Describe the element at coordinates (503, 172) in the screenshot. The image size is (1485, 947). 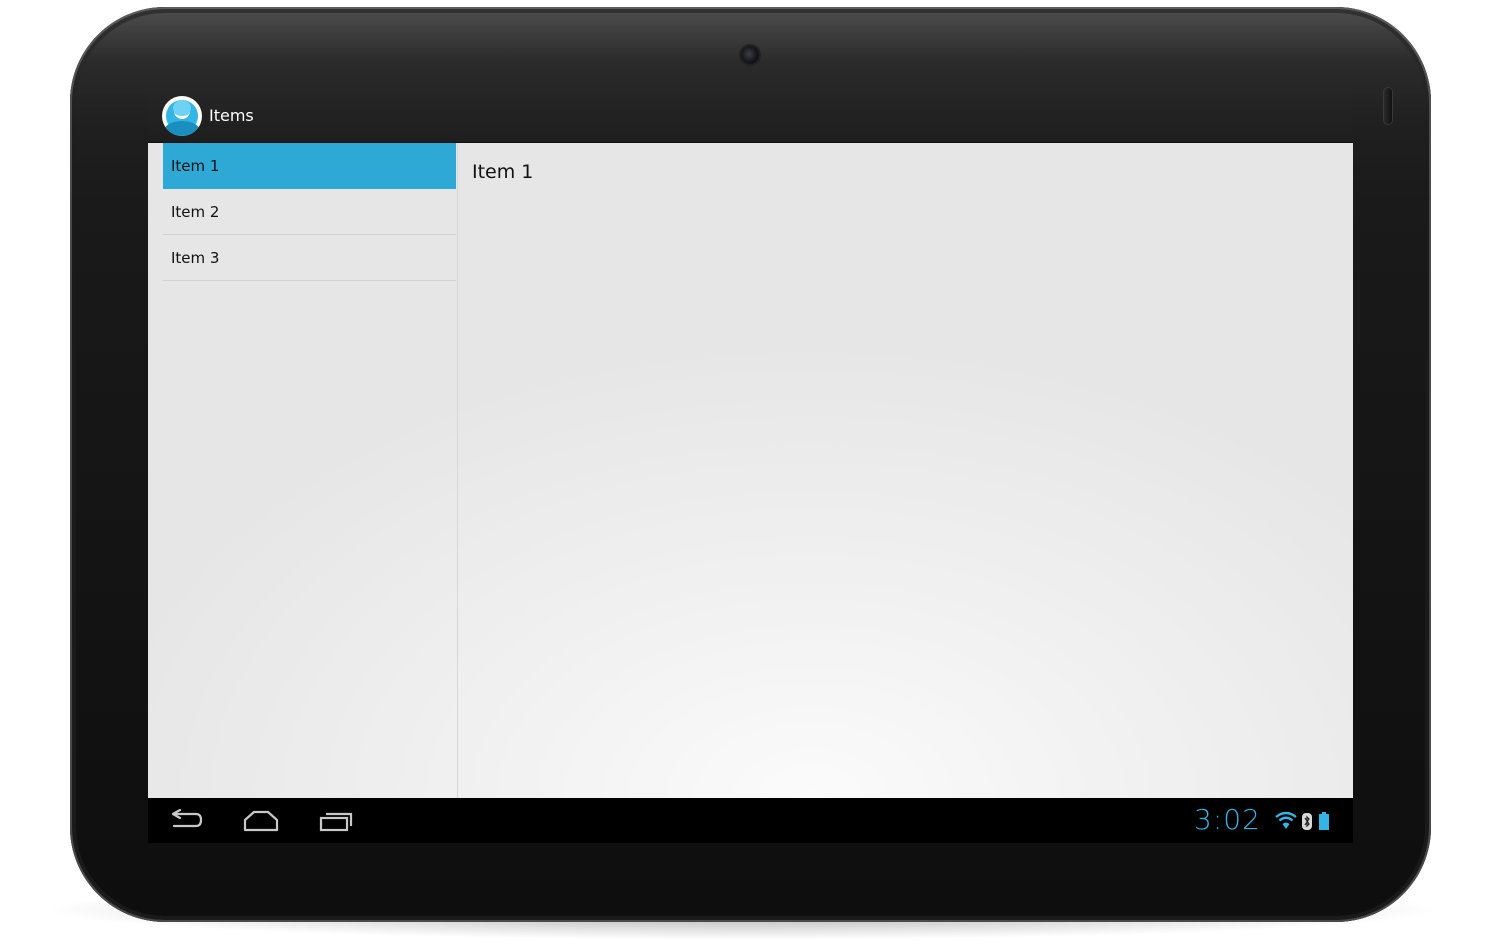
I see `item-detail-text: Item 1` at that location.